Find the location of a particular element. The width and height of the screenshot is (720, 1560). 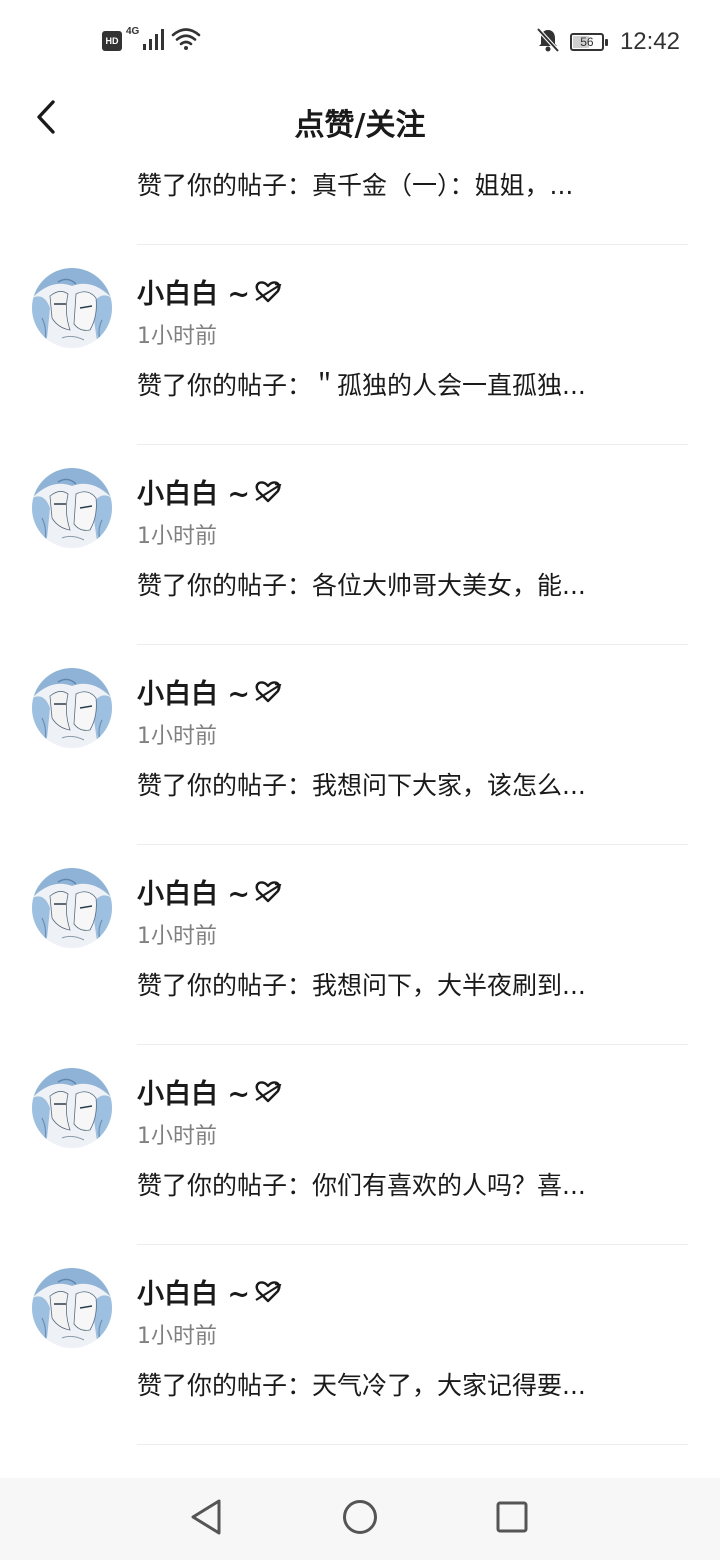

nav-home-button is located at coordinates (360, 1519).